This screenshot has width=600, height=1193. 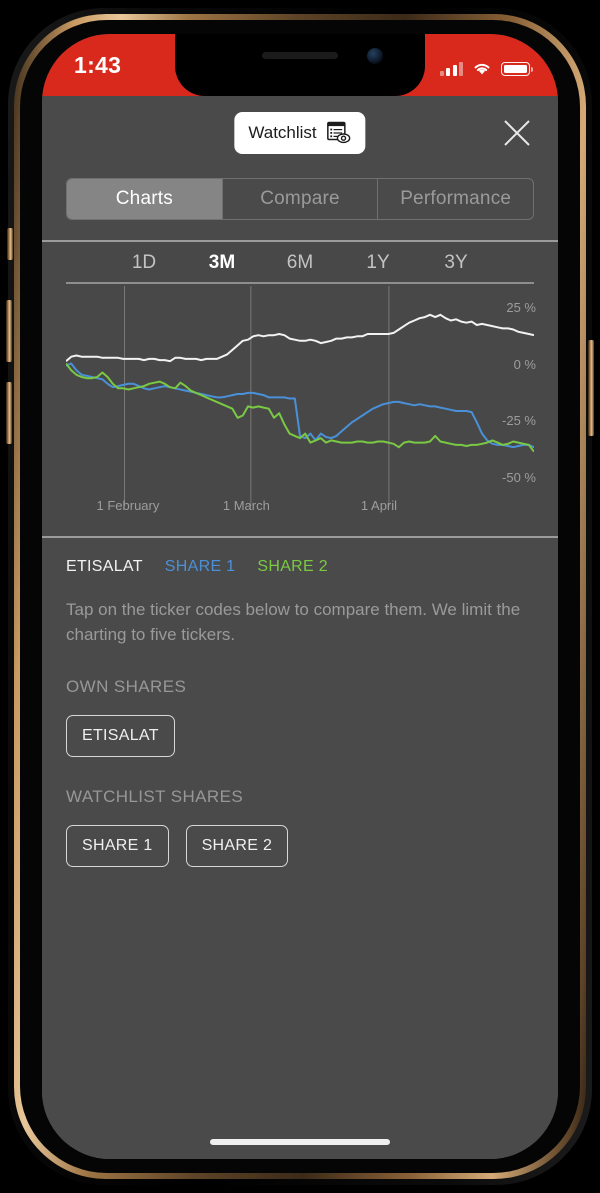 What do you see at coordinates (155, 797) in the screenshot?
I see `watchlist-shares-title: WATCHLIST SHARES` at bounding box center [155, 797].